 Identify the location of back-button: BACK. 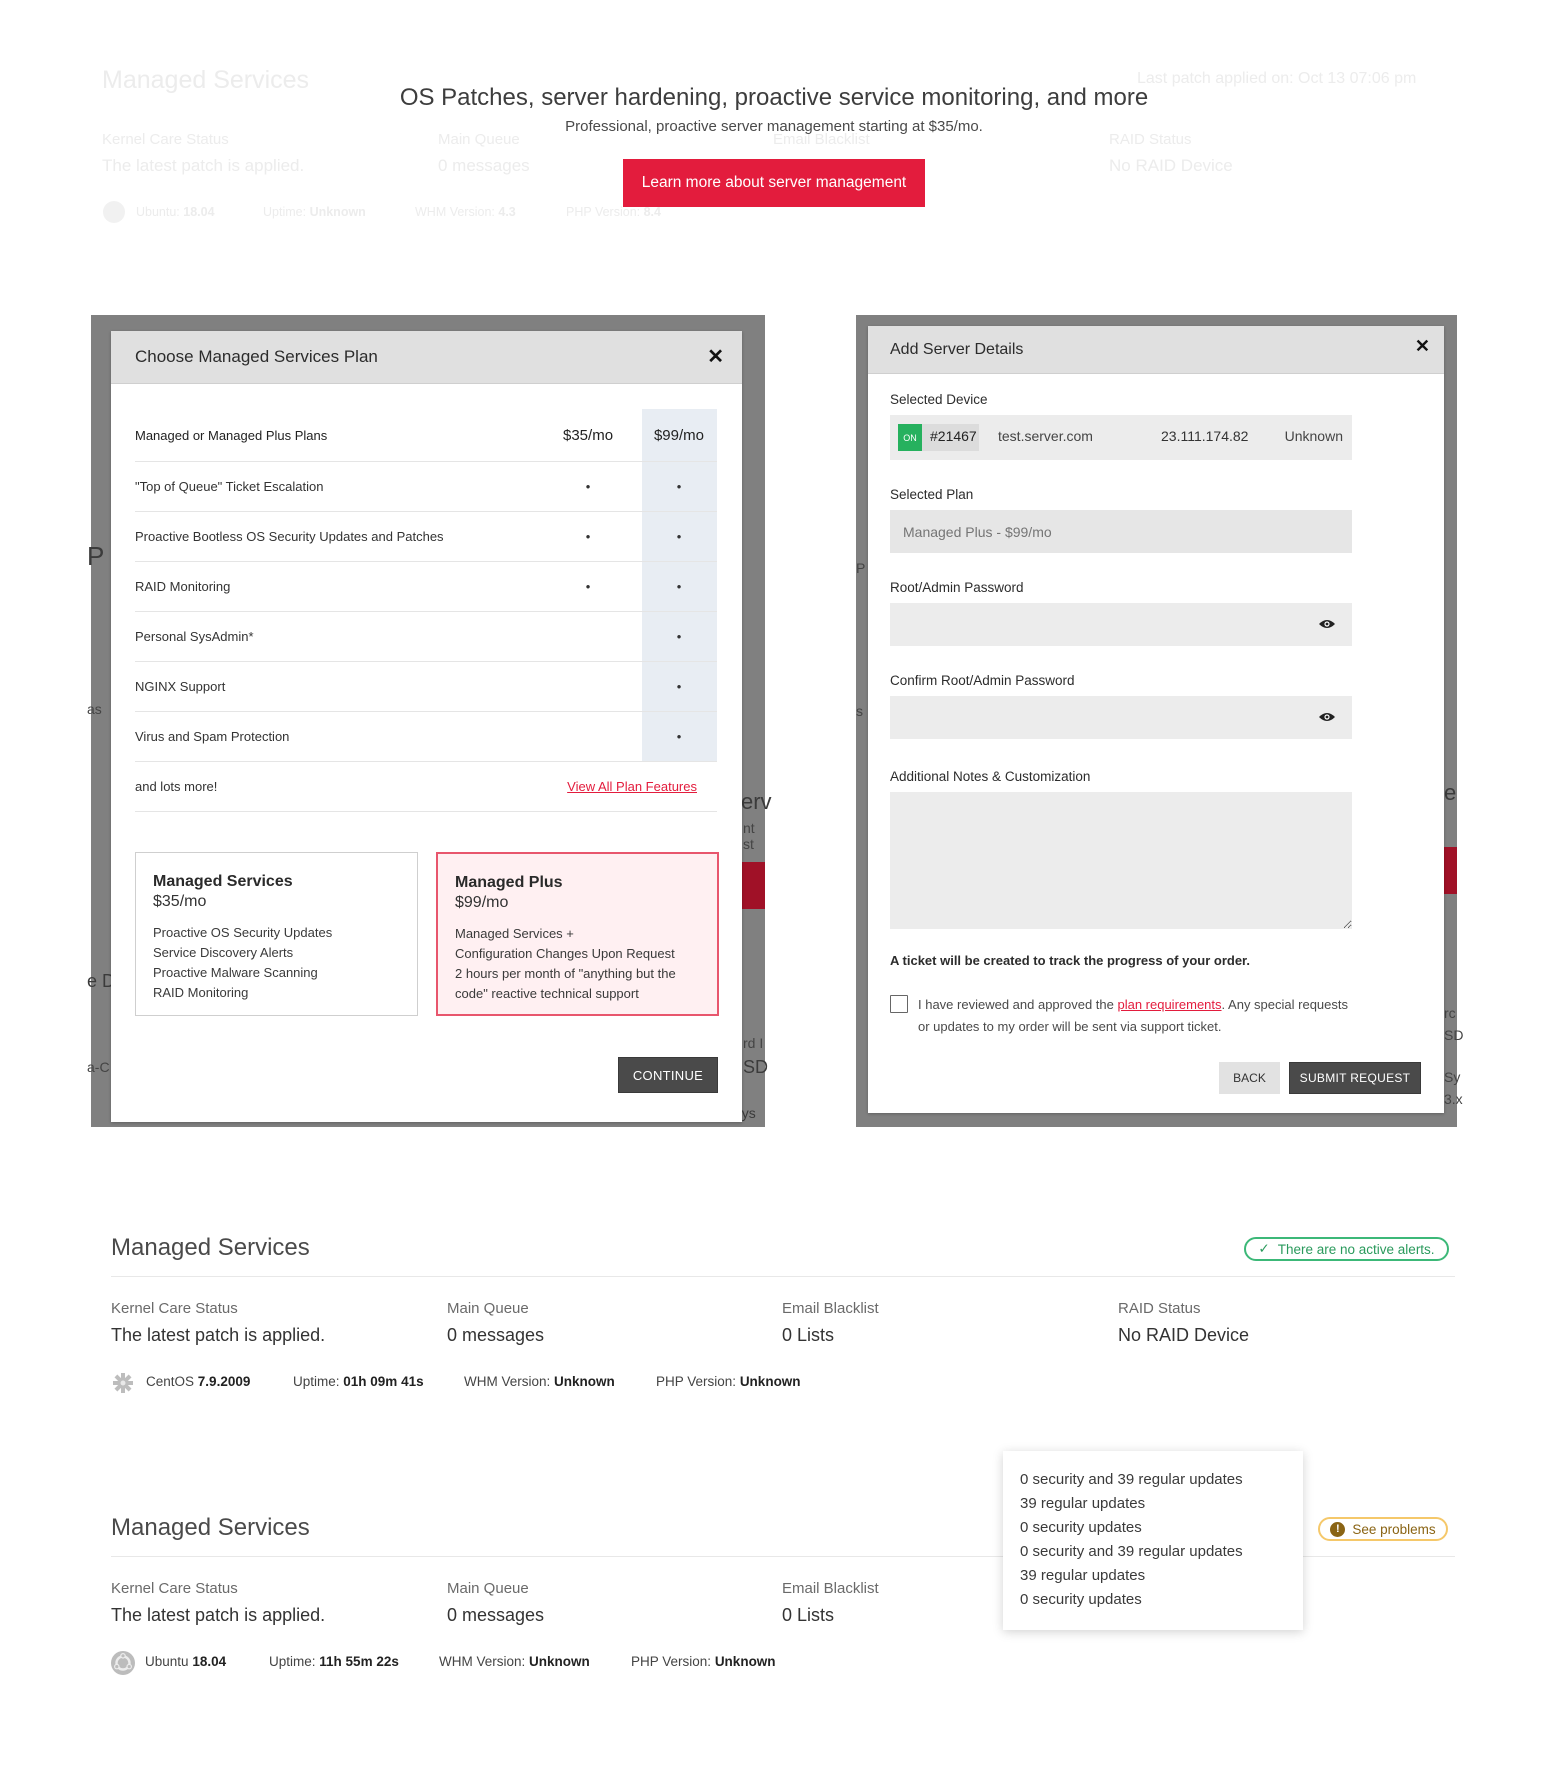
(1249, 1078).